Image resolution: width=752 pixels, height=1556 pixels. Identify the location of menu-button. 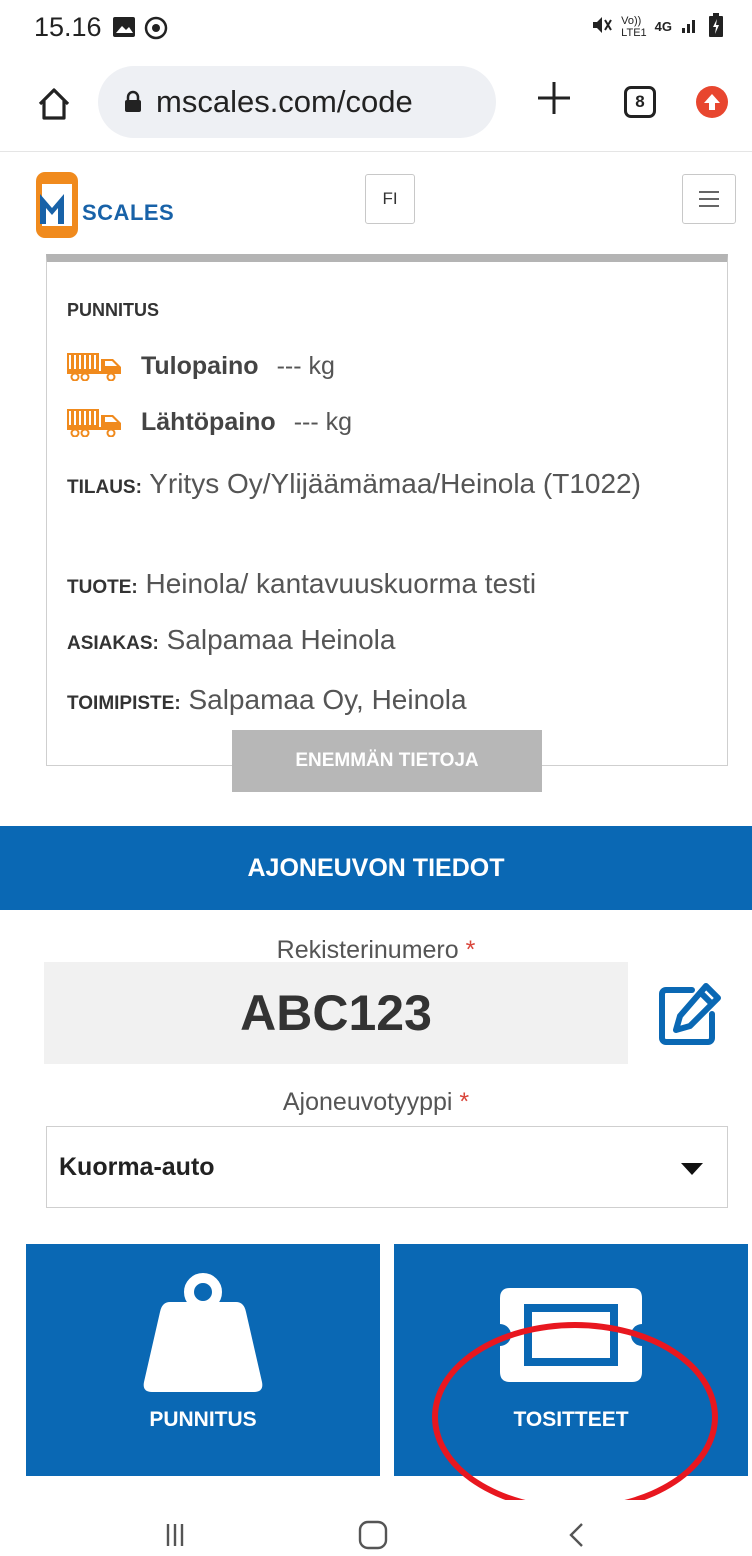
(709, 199).